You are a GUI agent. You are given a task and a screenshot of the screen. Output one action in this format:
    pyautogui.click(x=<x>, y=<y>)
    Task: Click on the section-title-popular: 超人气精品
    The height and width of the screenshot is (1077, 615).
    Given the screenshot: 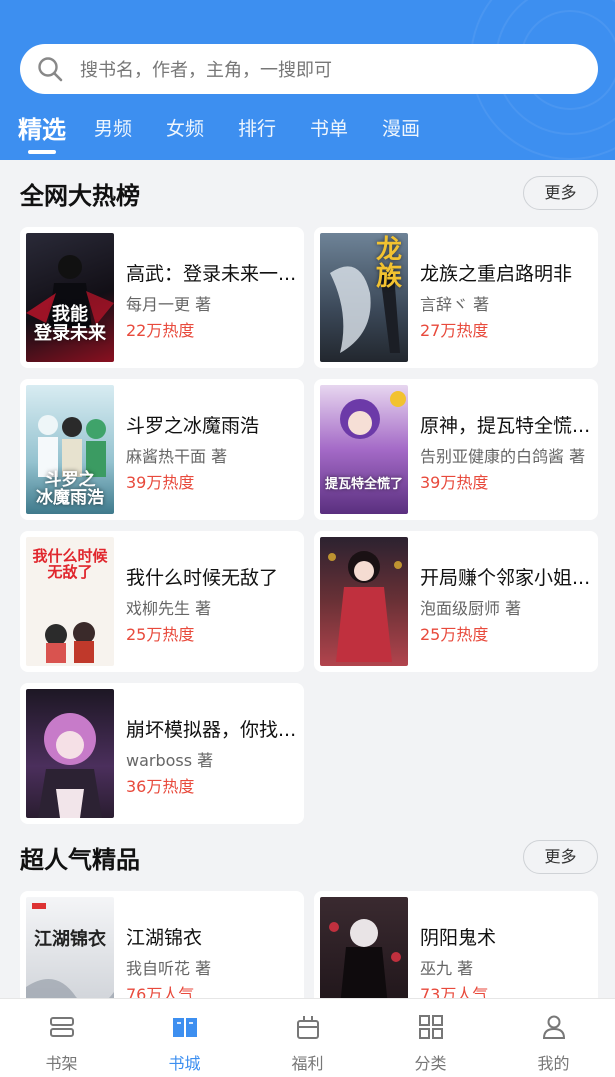 What is the action you would take?
    pyautogui.click(x=80, y=860)
    